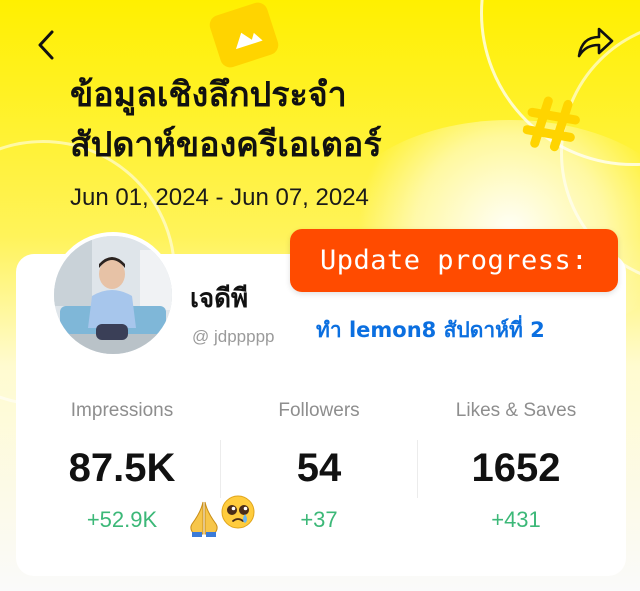 The image size is (640, 591). I want to click on folded-hands-emoji-icon, so click(204, 520).